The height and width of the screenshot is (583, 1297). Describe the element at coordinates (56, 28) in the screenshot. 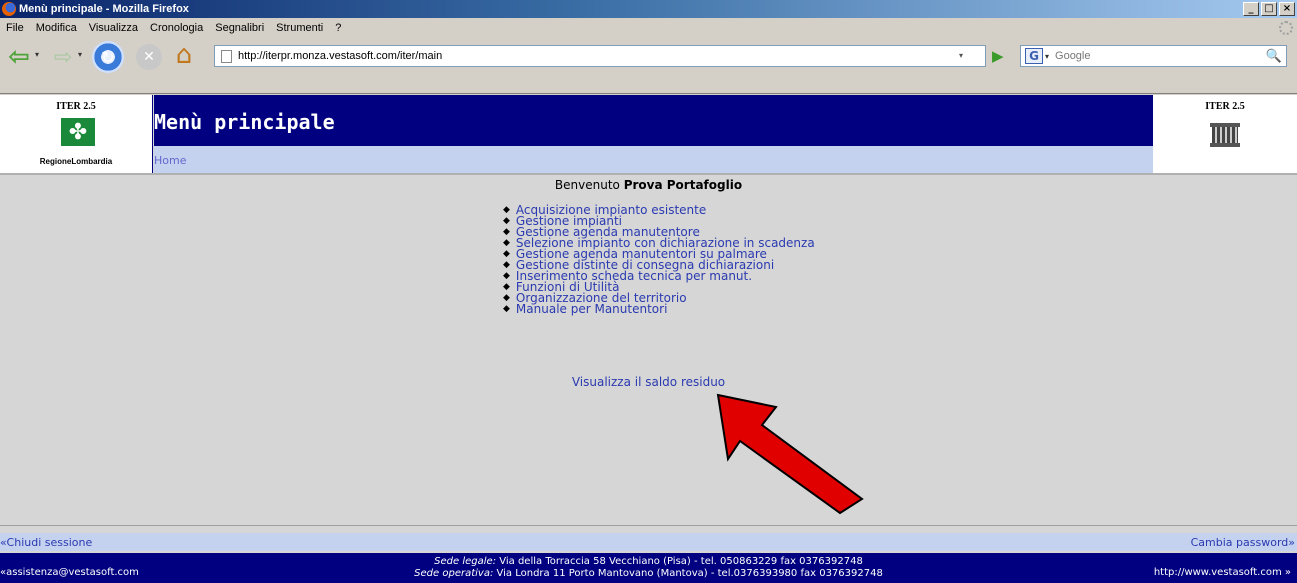

I see `menu-modifica: Modifica` at that location.